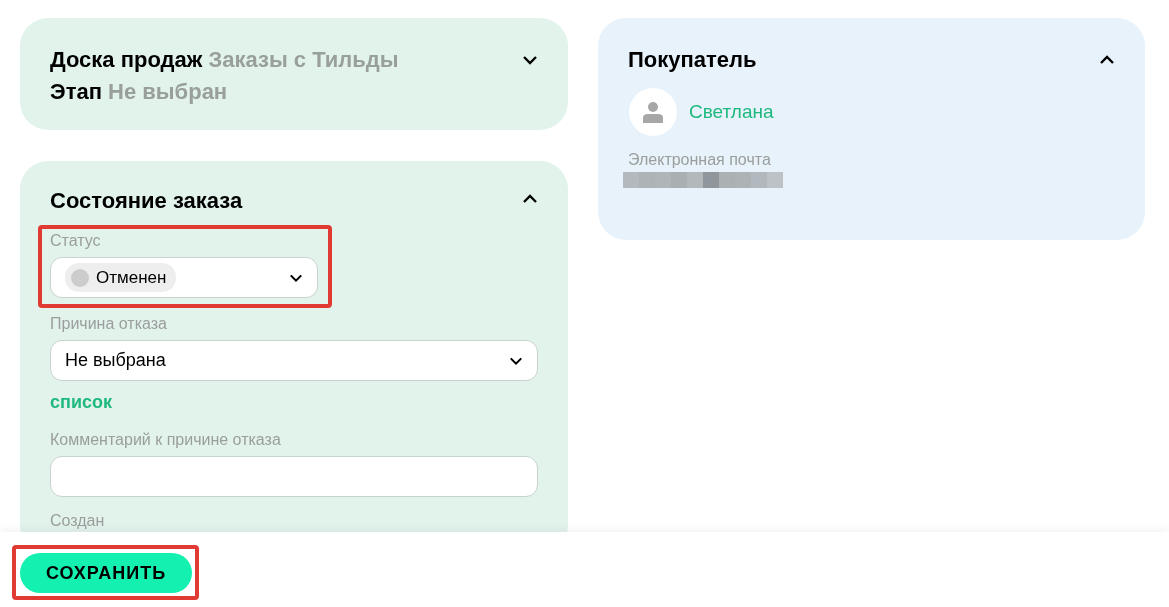  Describe the element at coordinates (131, 277) in the screenshot. I see `status-text: Отменен` at that location.